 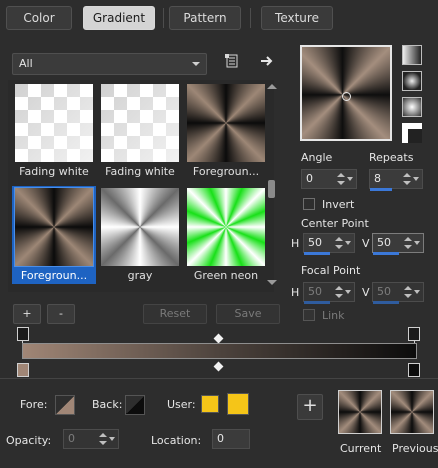 What do you see at coordinates (398, 293) in the screenshot?
I see `focal-v-spinbox: 50` at bounding box center [398, 293].